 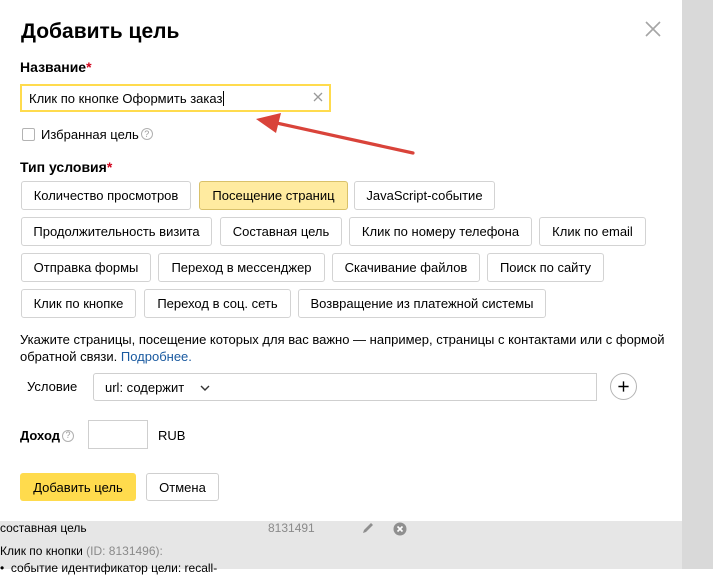 I want to click on bg-goal-title-id: (ID: 8131496):, so click(x=124, y=551).